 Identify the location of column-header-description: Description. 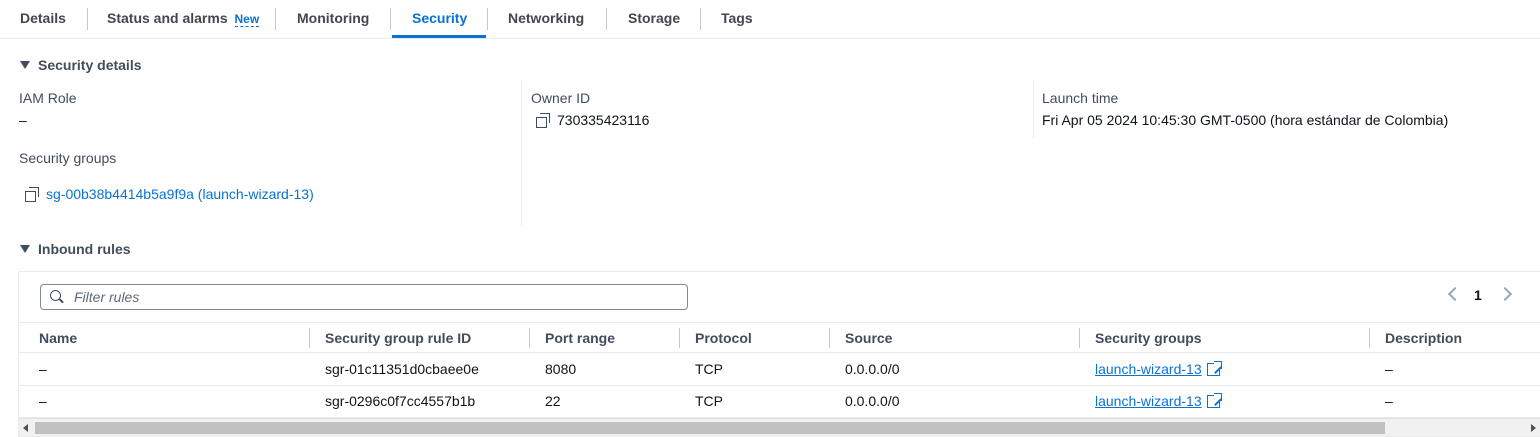
(1423, 338).